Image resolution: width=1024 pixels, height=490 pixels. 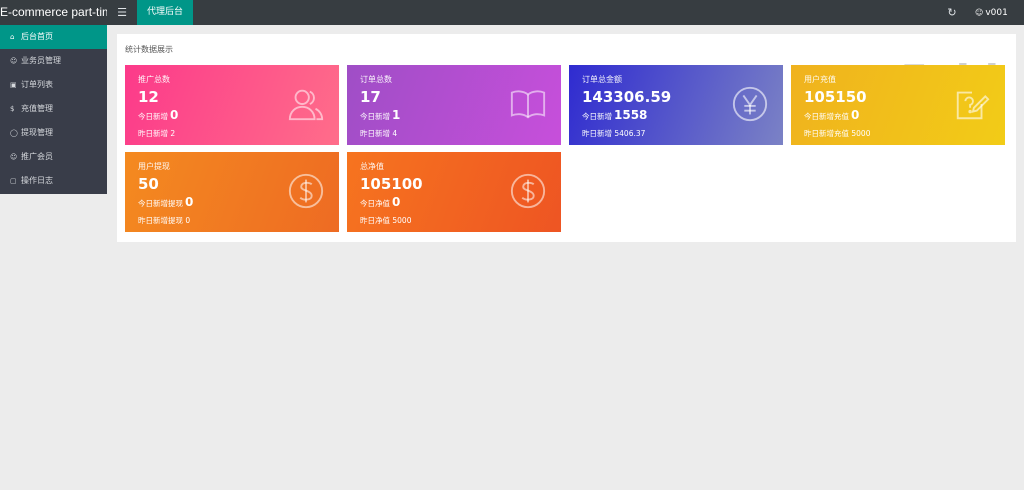 I want to click on hamburger-icon: ☰, so click(x=122, y=12).